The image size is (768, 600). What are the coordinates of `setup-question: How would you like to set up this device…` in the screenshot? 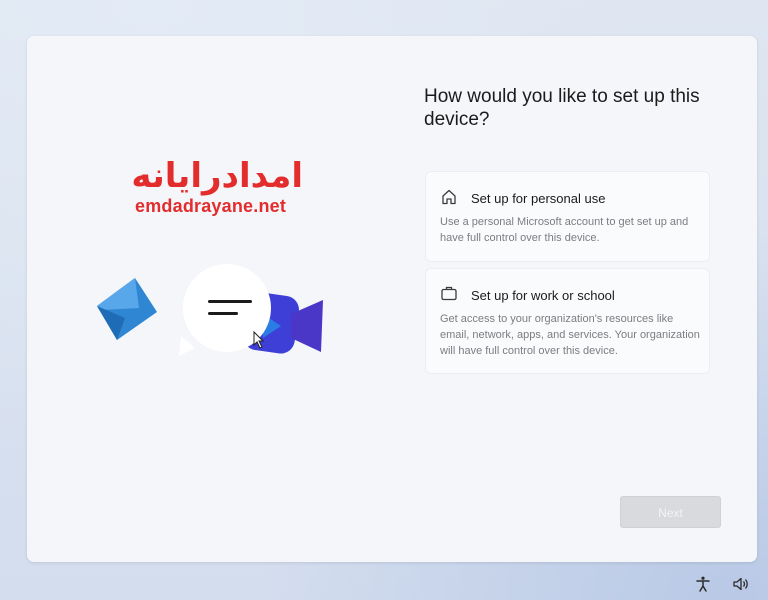 It's located at (562, 108).